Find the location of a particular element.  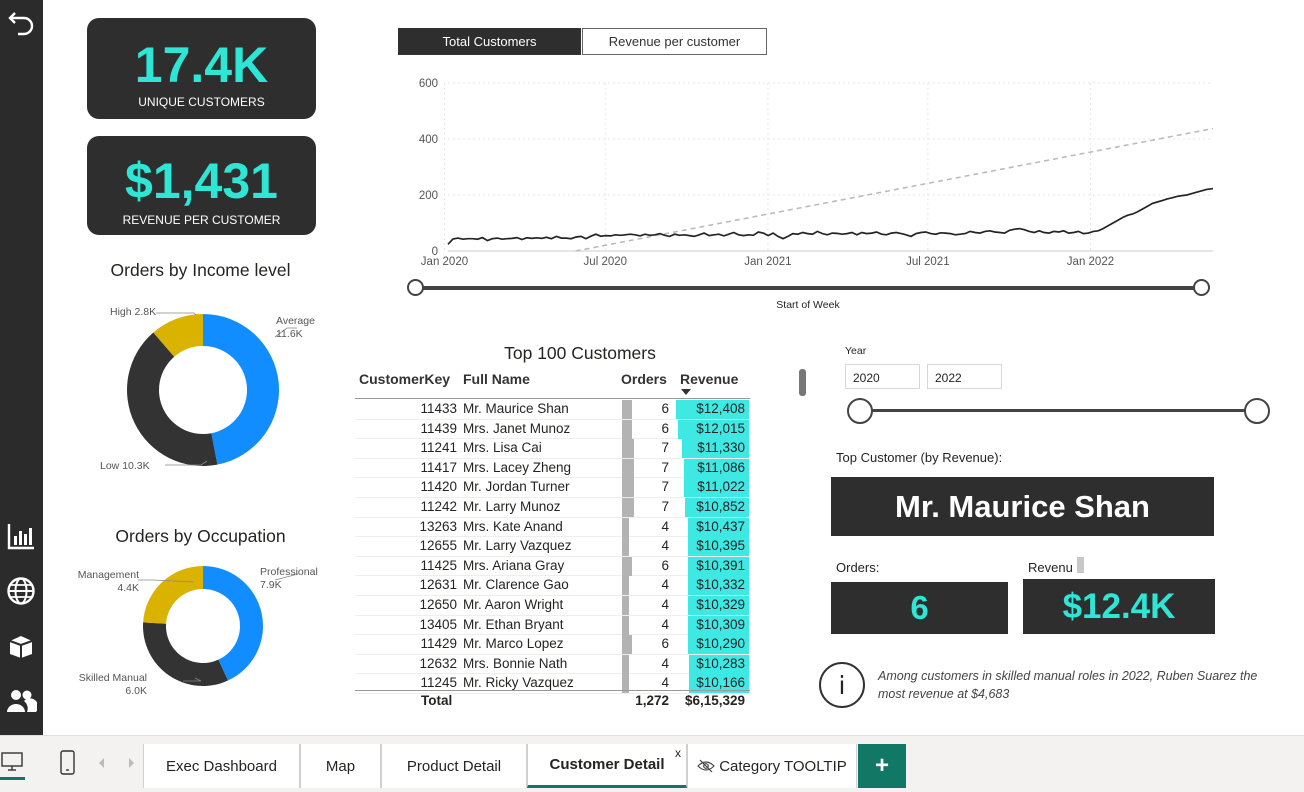

tab-customer-detail-label: Customer Detail is located at coordinates (607, 764).